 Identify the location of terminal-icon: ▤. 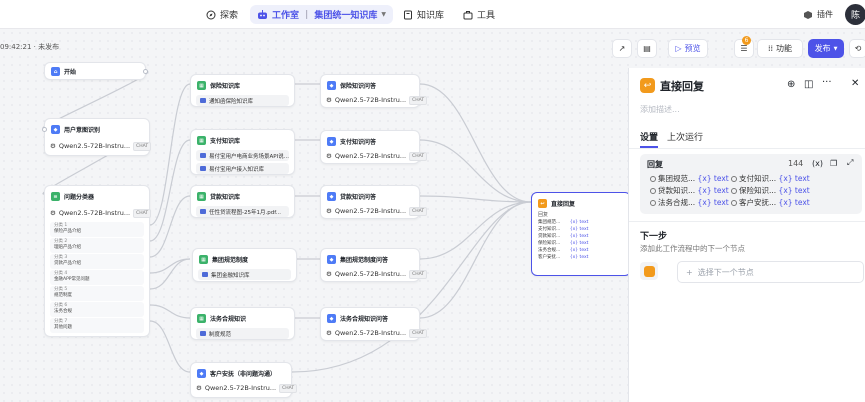
(647, 48).